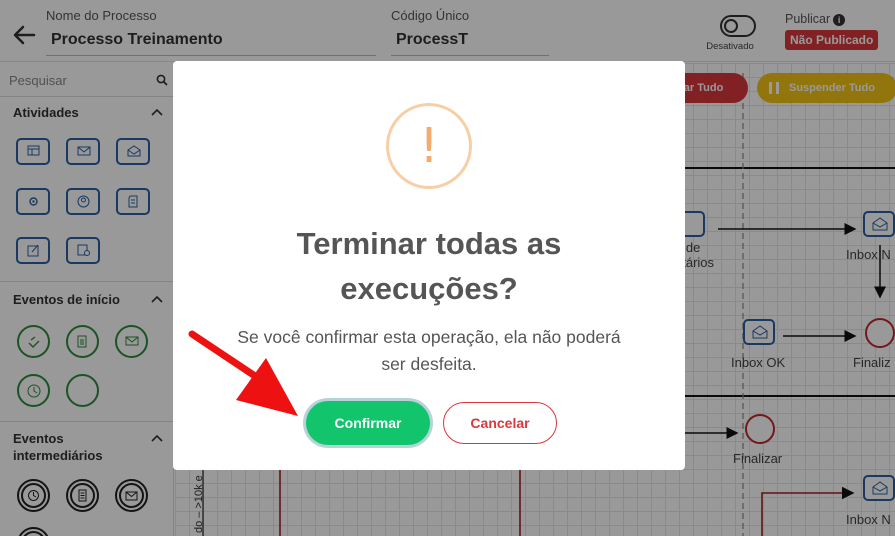 This screenshot has height=536, width=895. Describe the element at coordinates (500, 423) in the screenshot. I see `cancel-button: Cancelar` at that location.